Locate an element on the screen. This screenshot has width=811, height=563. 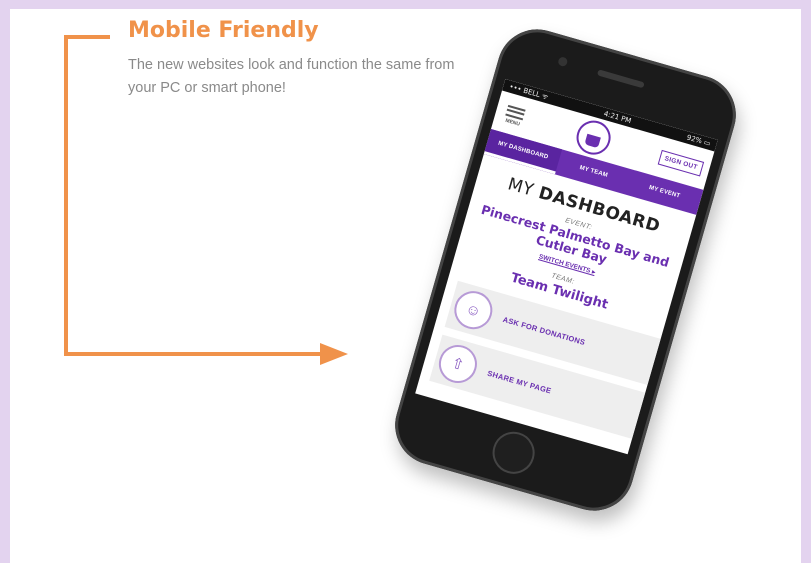
home-button is located at coordinates (513, 452).